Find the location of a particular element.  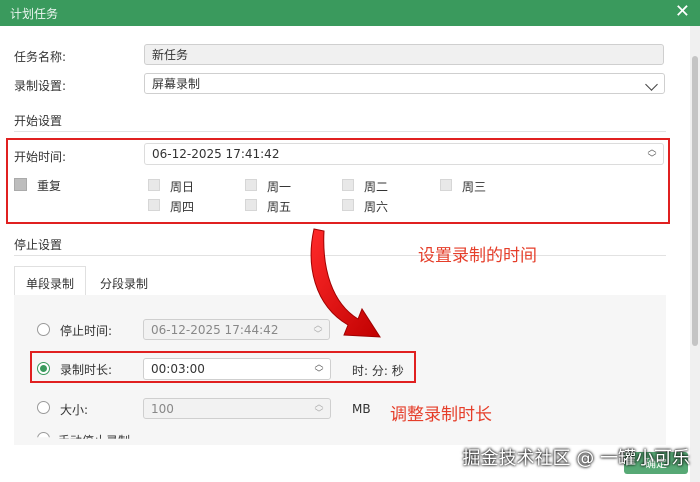

divider is located at coordinates (340, 131).